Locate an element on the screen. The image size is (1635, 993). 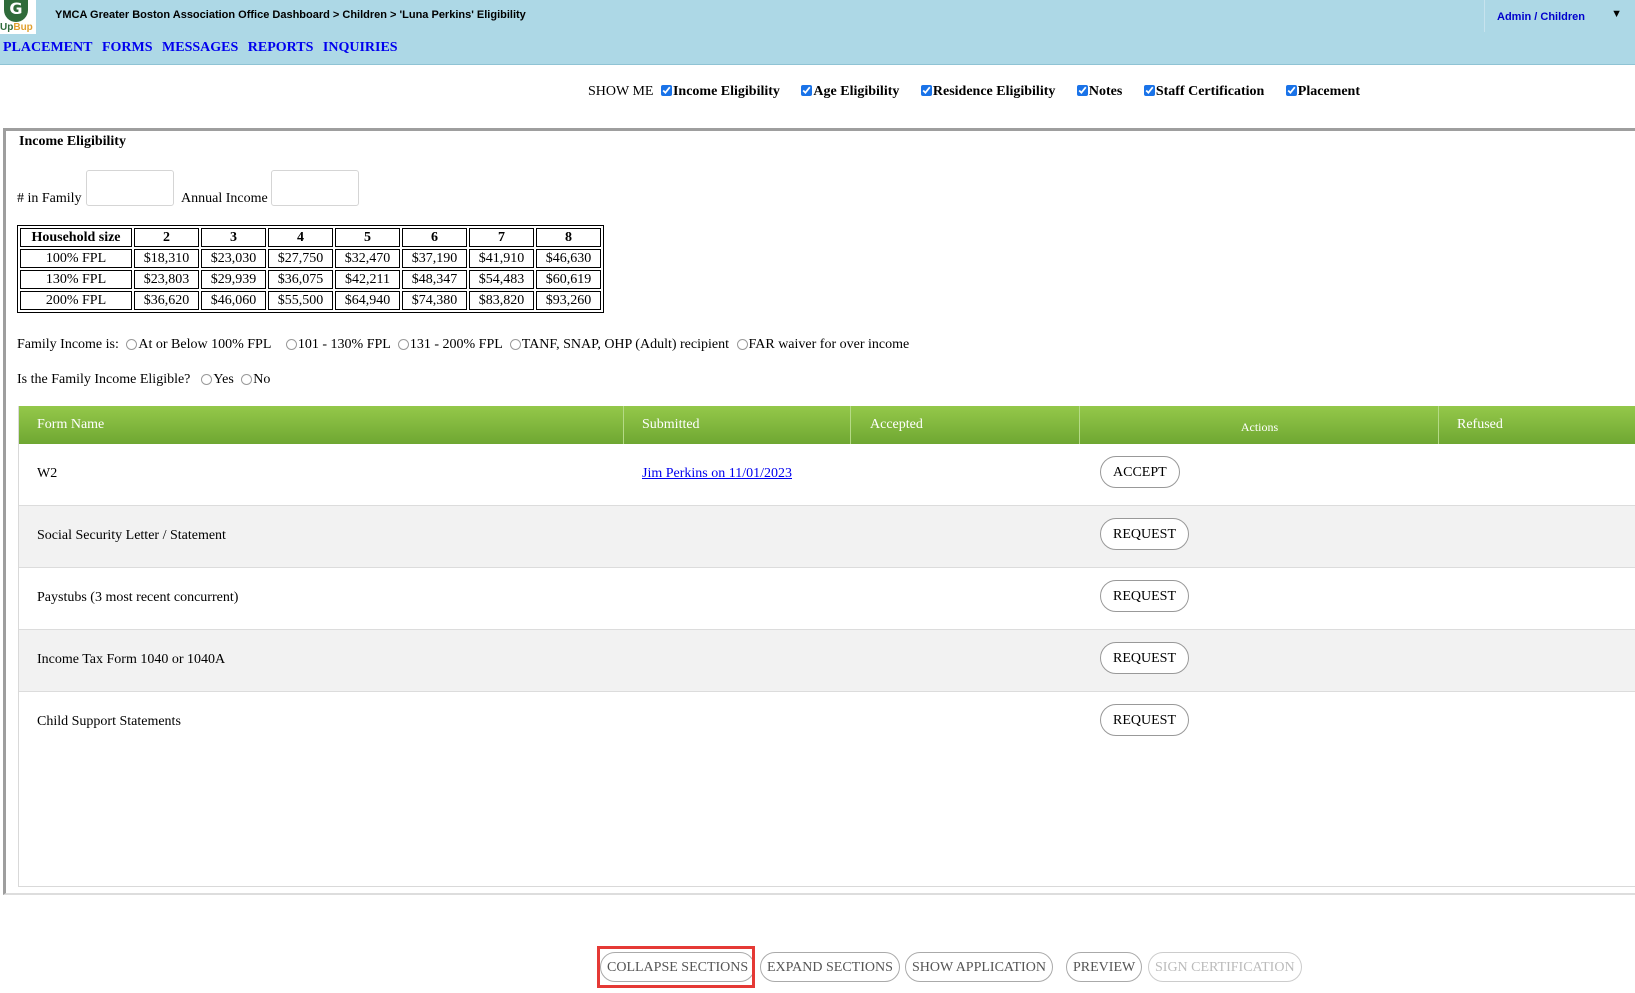
nav-inquiries: INQUIRIES is located at coordinates (360, 47).